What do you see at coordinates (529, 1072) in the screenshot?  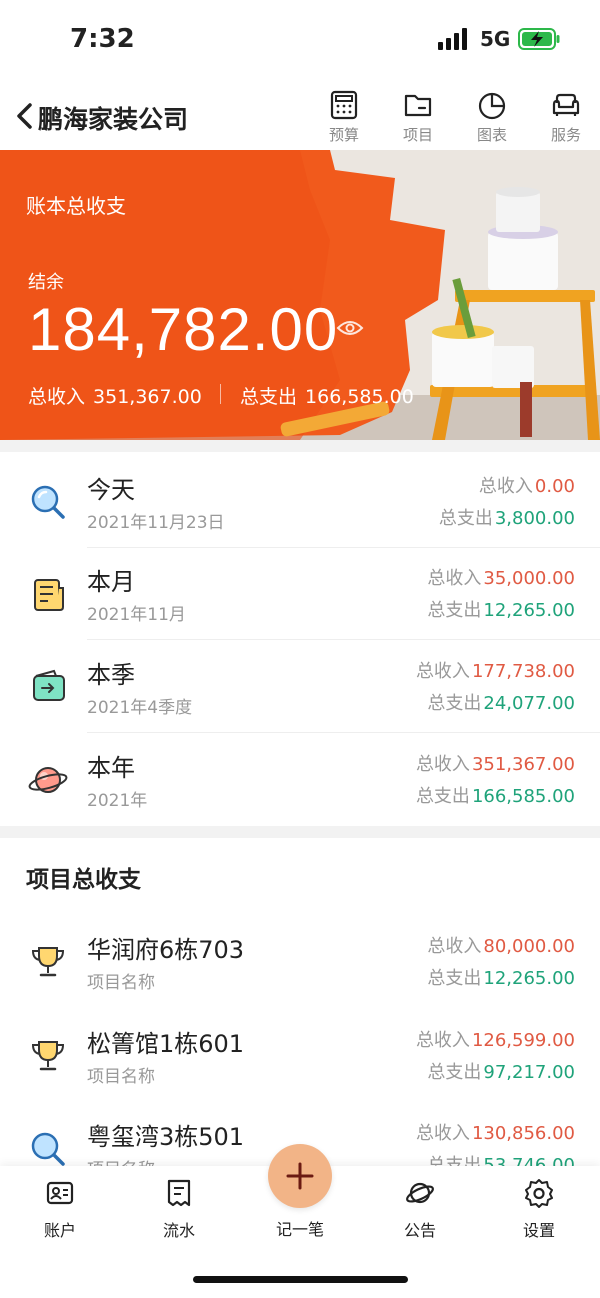 I see `expense-amount: 97,217.00` at bounding box center [529, 1072].